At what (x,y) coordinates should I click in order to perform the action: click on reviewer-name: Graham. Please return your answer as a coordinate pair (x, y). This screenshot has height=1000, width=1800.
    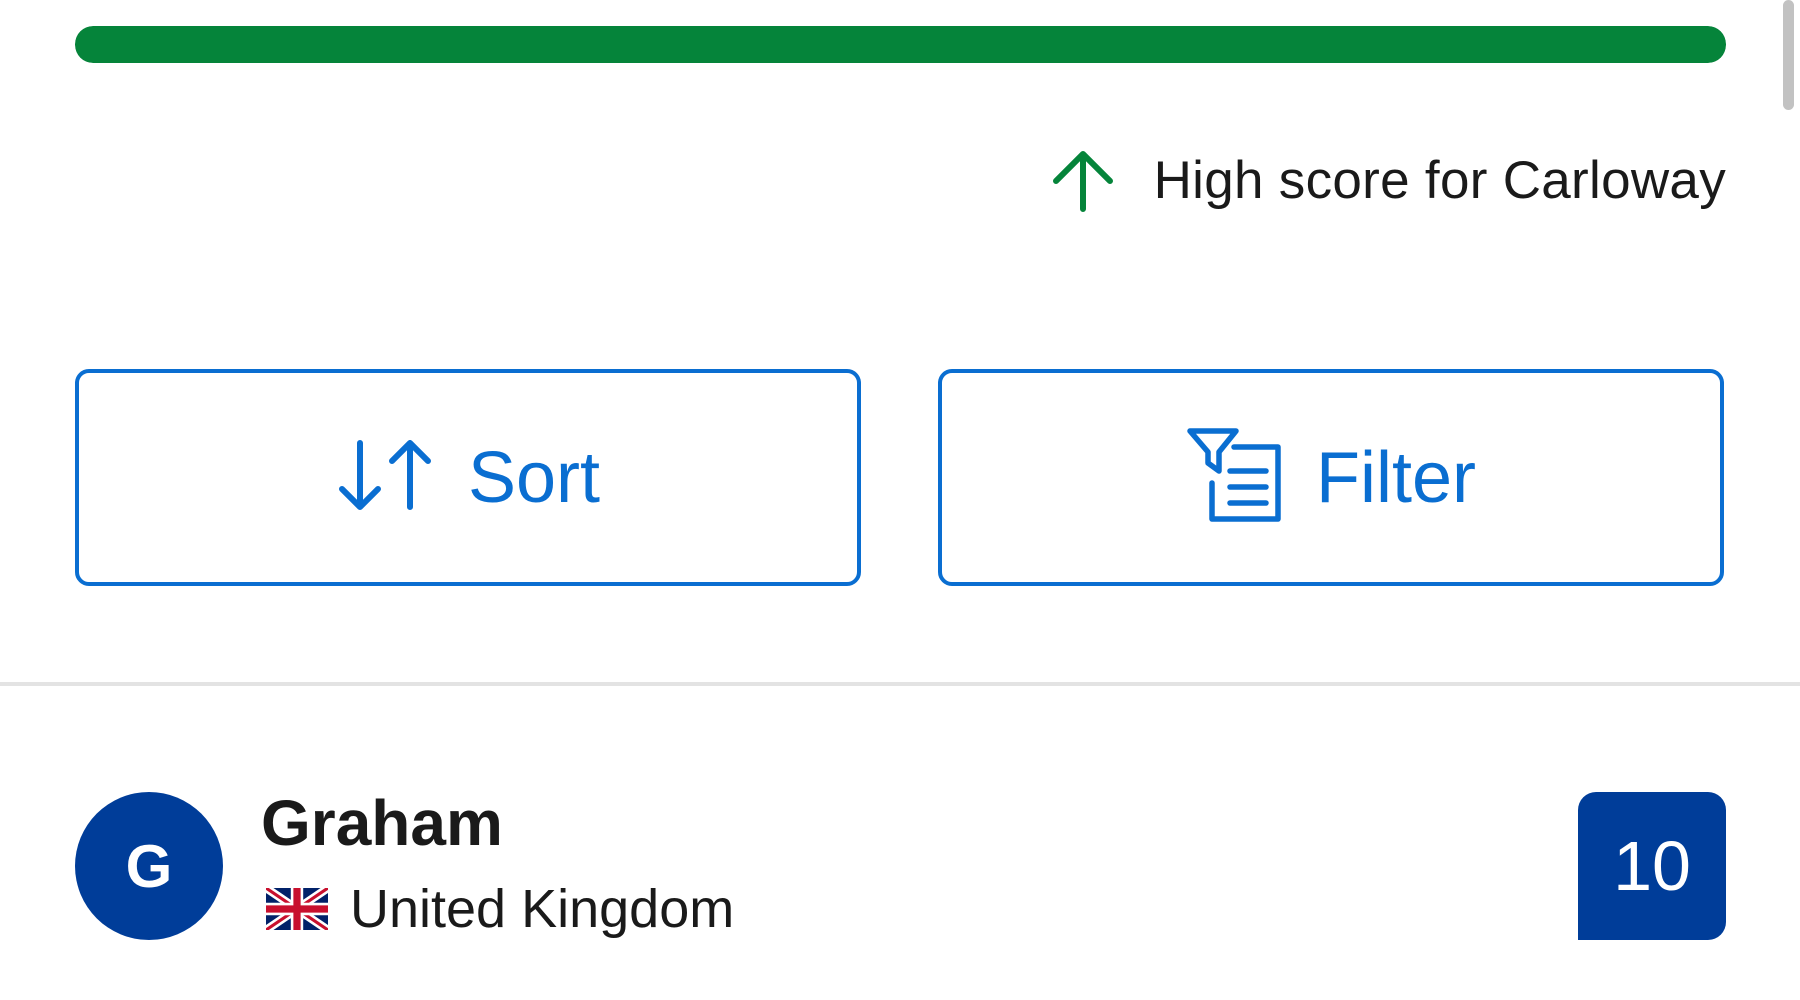
    Looking at the image, I should click on (382, 823).